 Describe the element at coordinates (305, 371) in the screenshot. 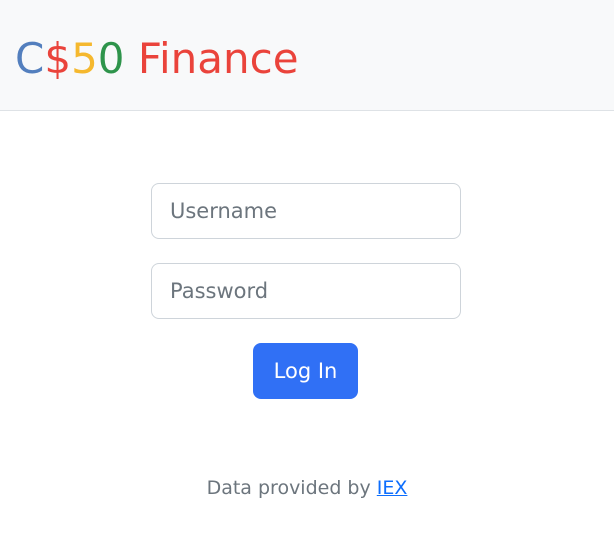

I see `login-button: Log In` at that location.